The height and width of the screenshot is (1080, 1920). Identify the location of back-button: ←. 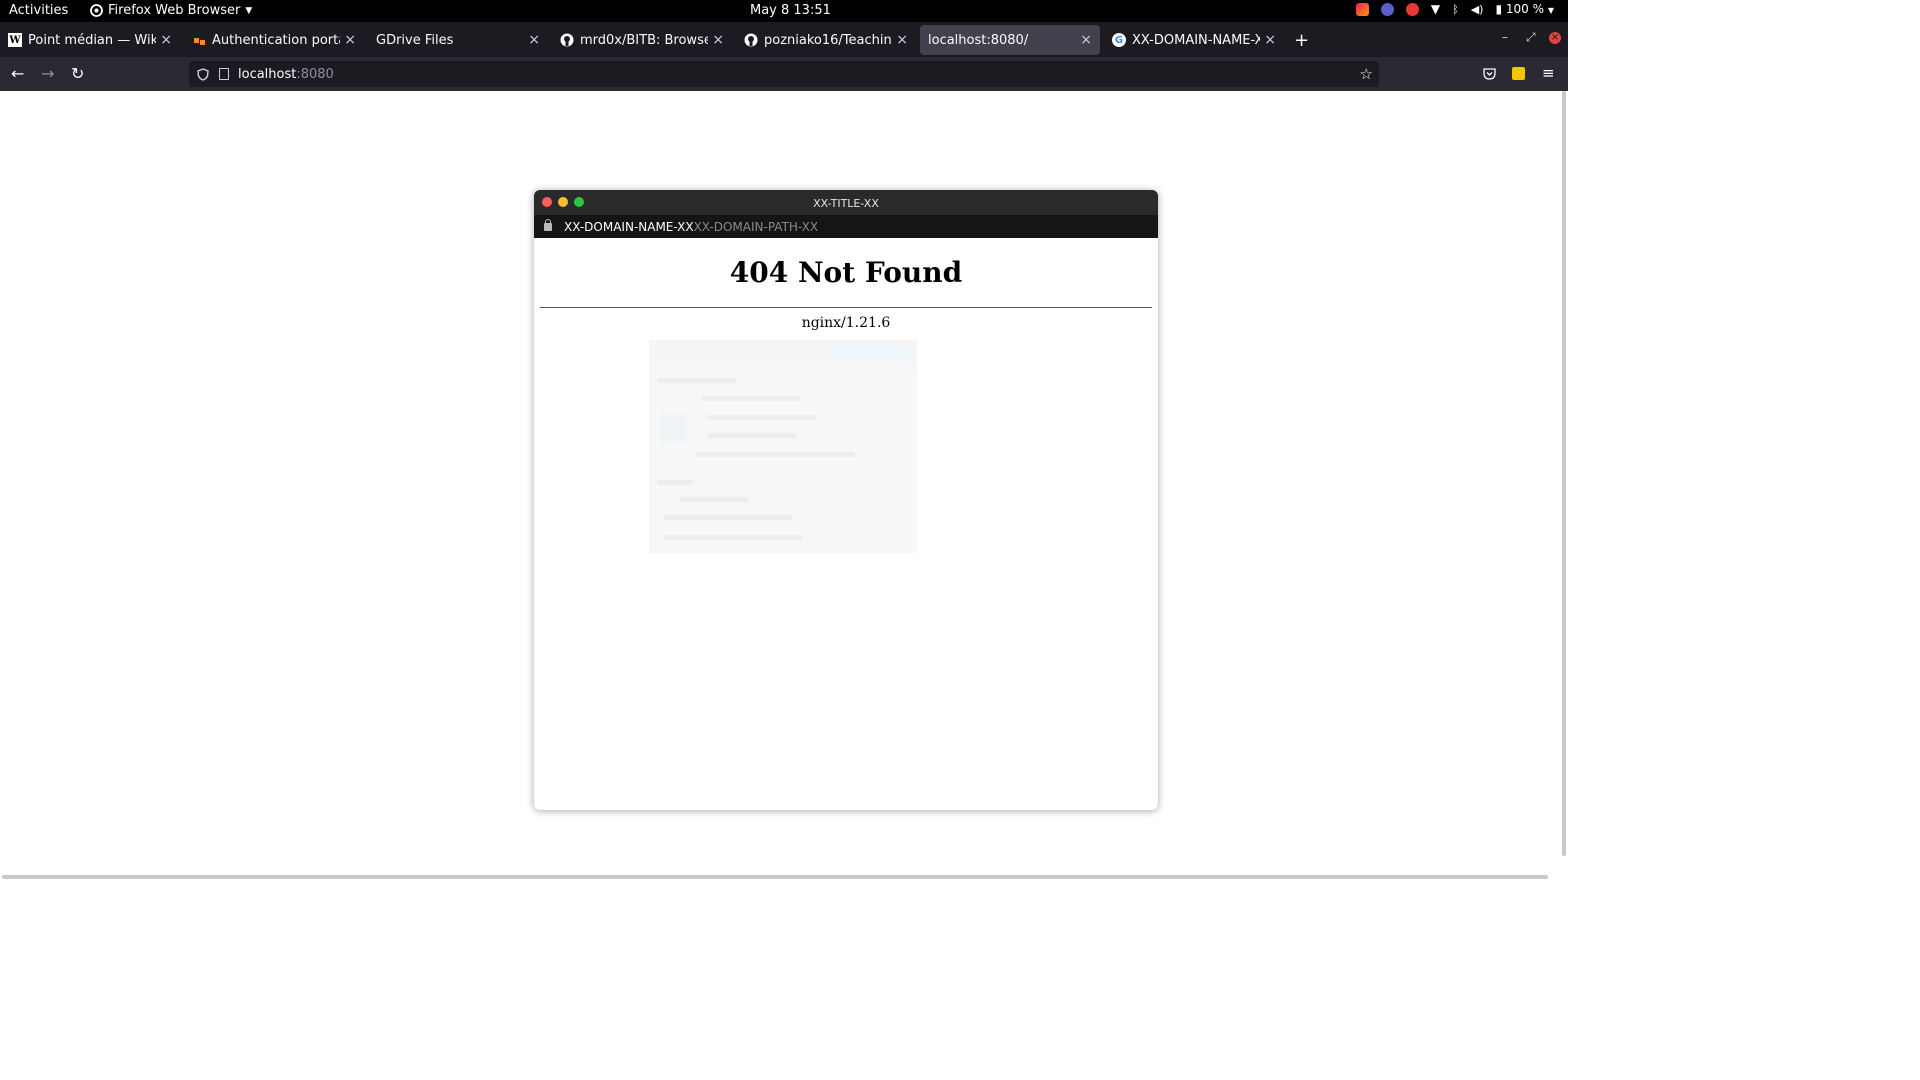
(17, 73).